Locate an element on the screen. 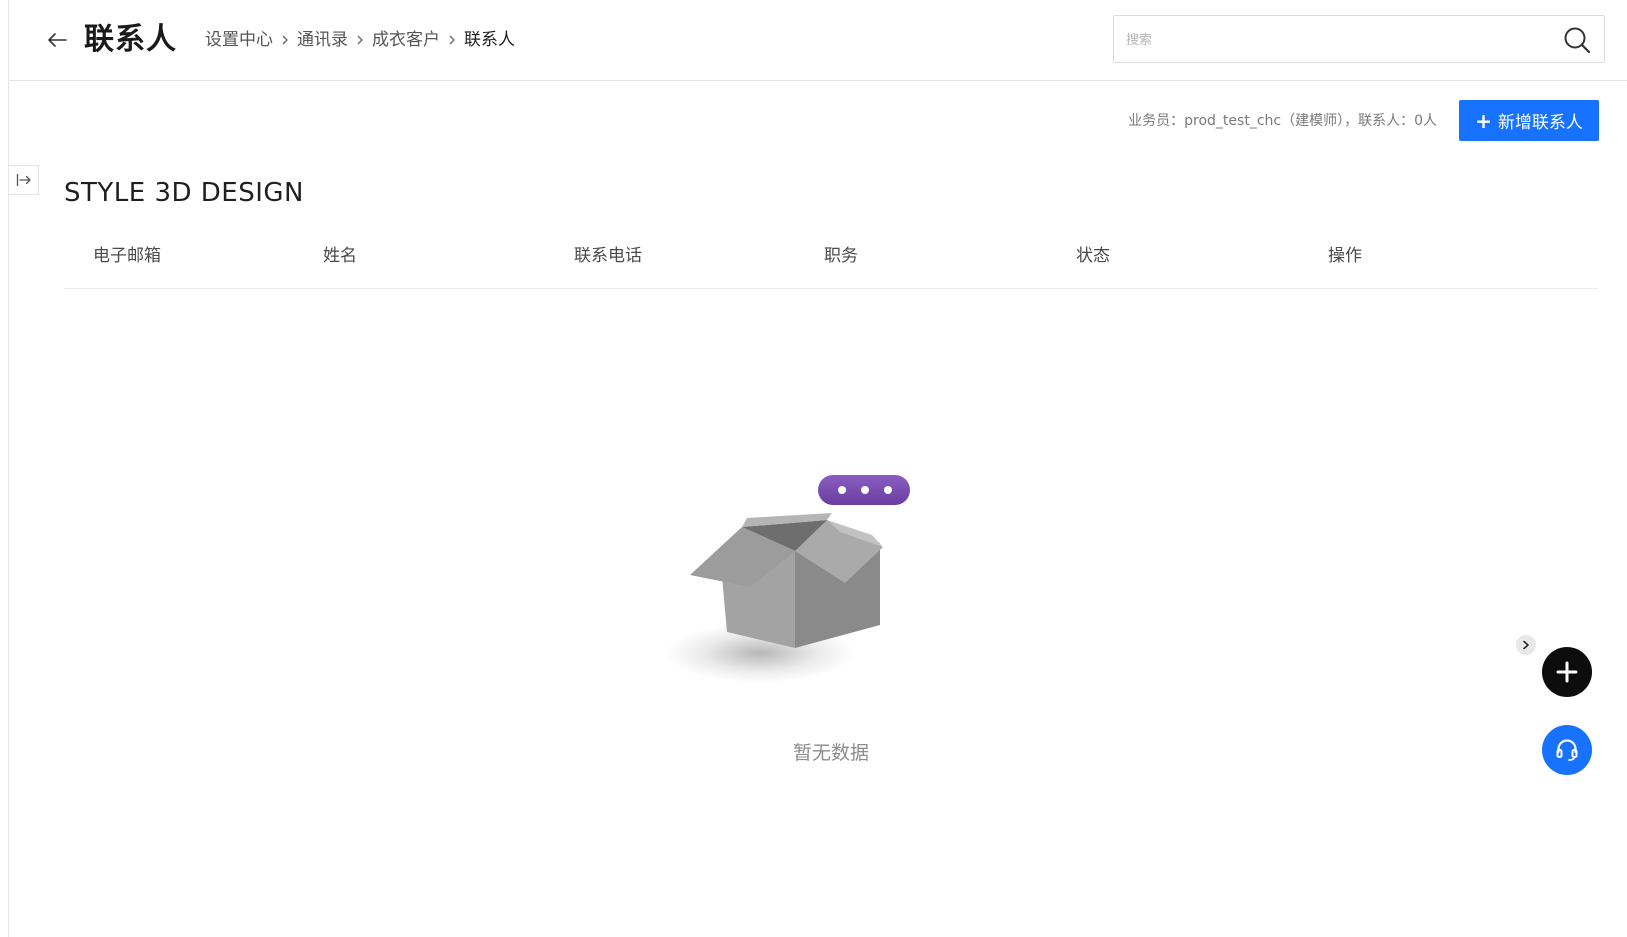  column-header-actions: 操作 is located at coordinates (1345, 256).